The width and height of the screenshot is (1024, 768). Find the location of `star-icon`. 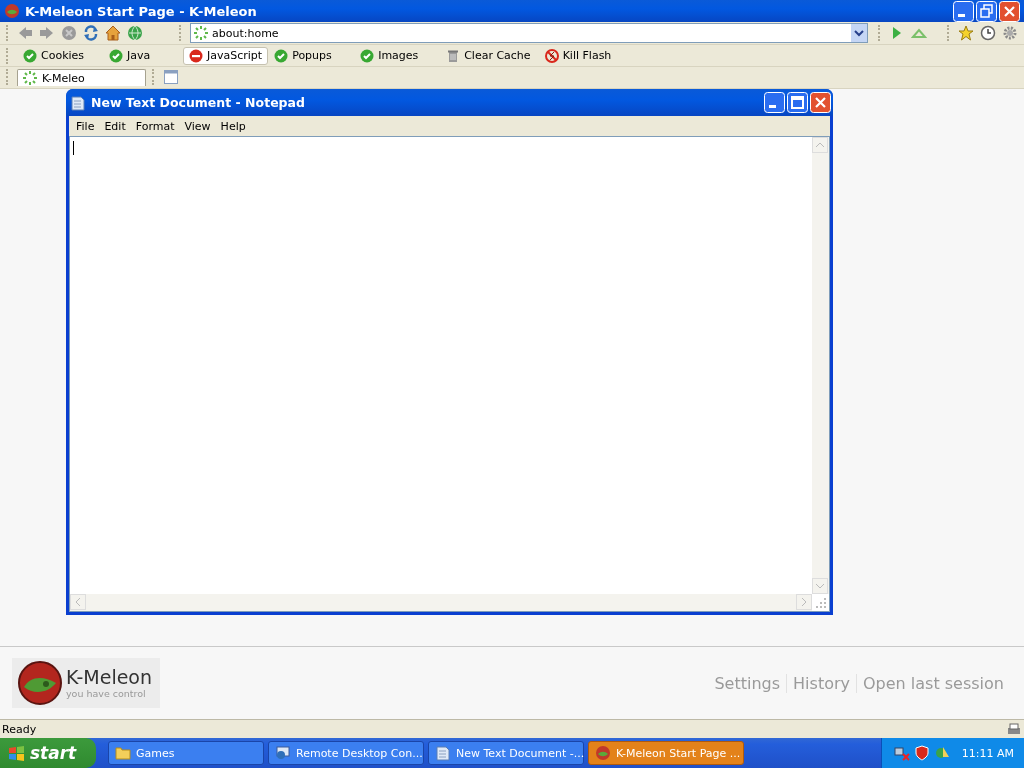

star-icon is located at coordinates (966, 33).